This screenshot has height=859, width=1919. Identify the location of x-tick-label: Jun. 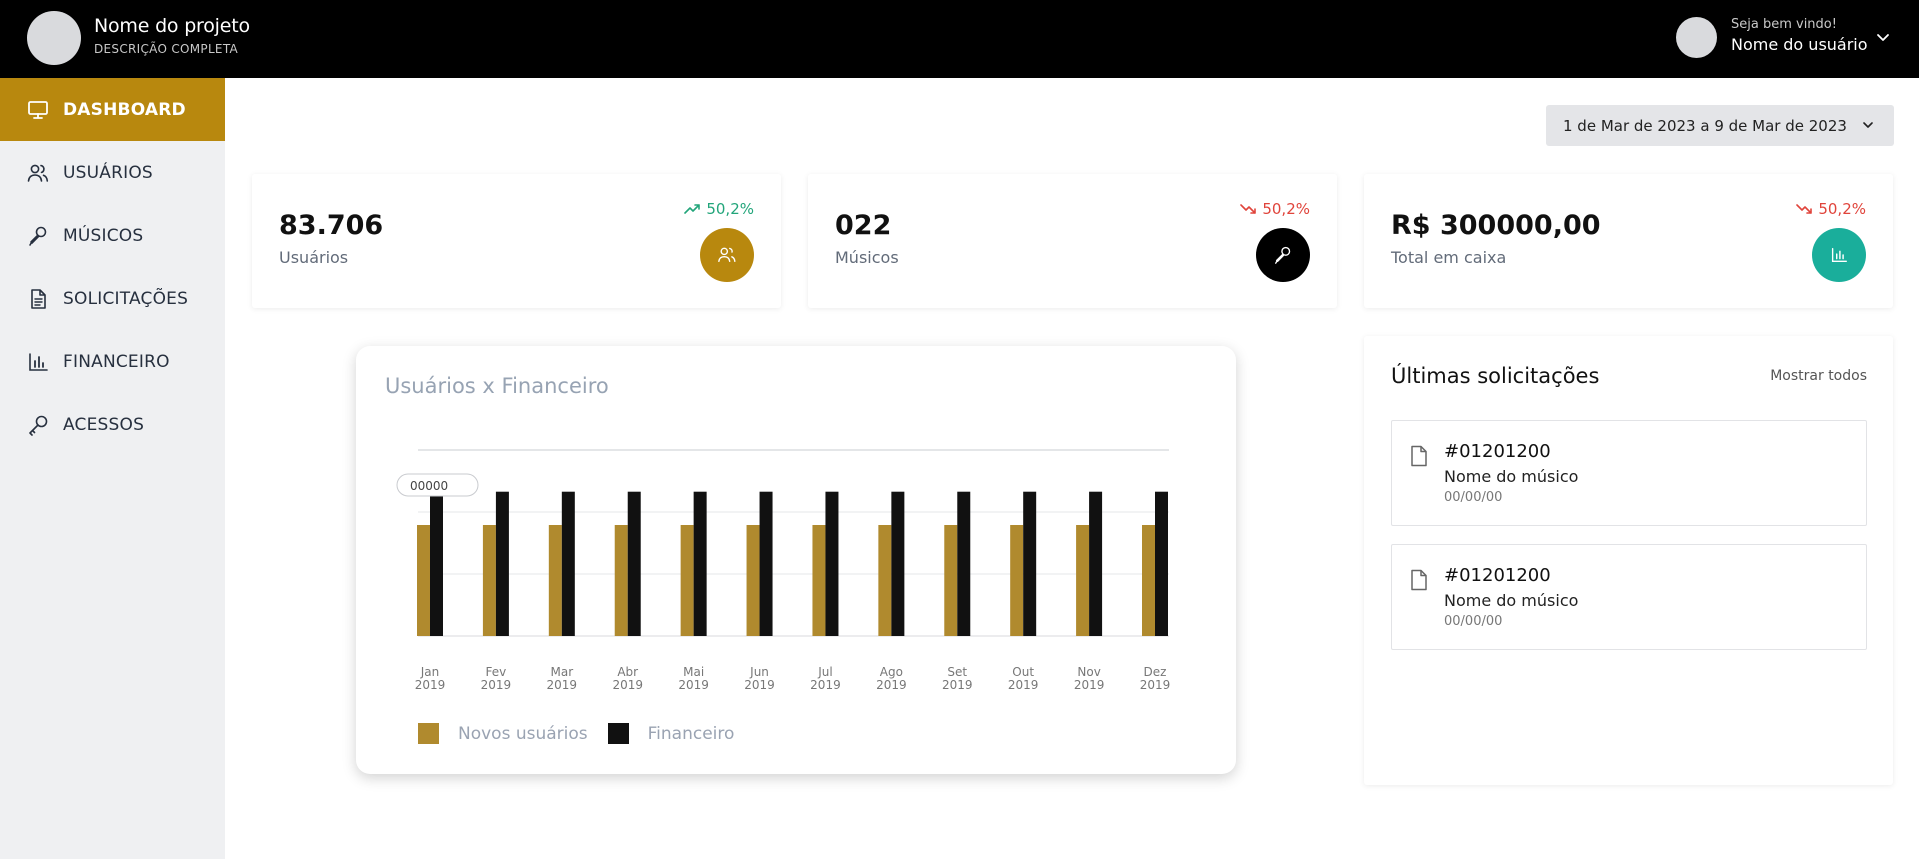
(759, 672).